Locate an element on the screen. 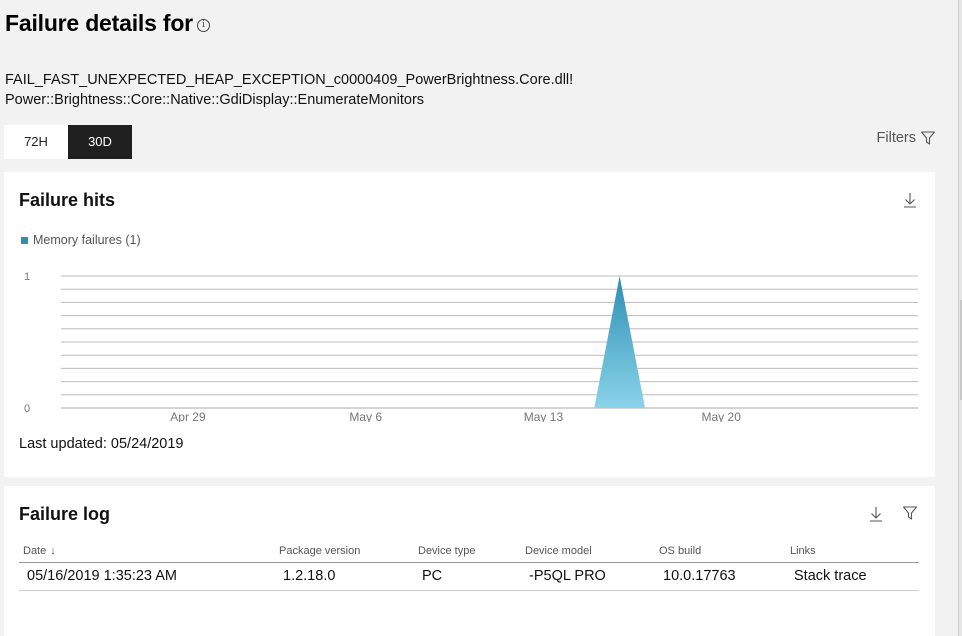  y-tick-label: 0 is located at coordinates (27, 409).